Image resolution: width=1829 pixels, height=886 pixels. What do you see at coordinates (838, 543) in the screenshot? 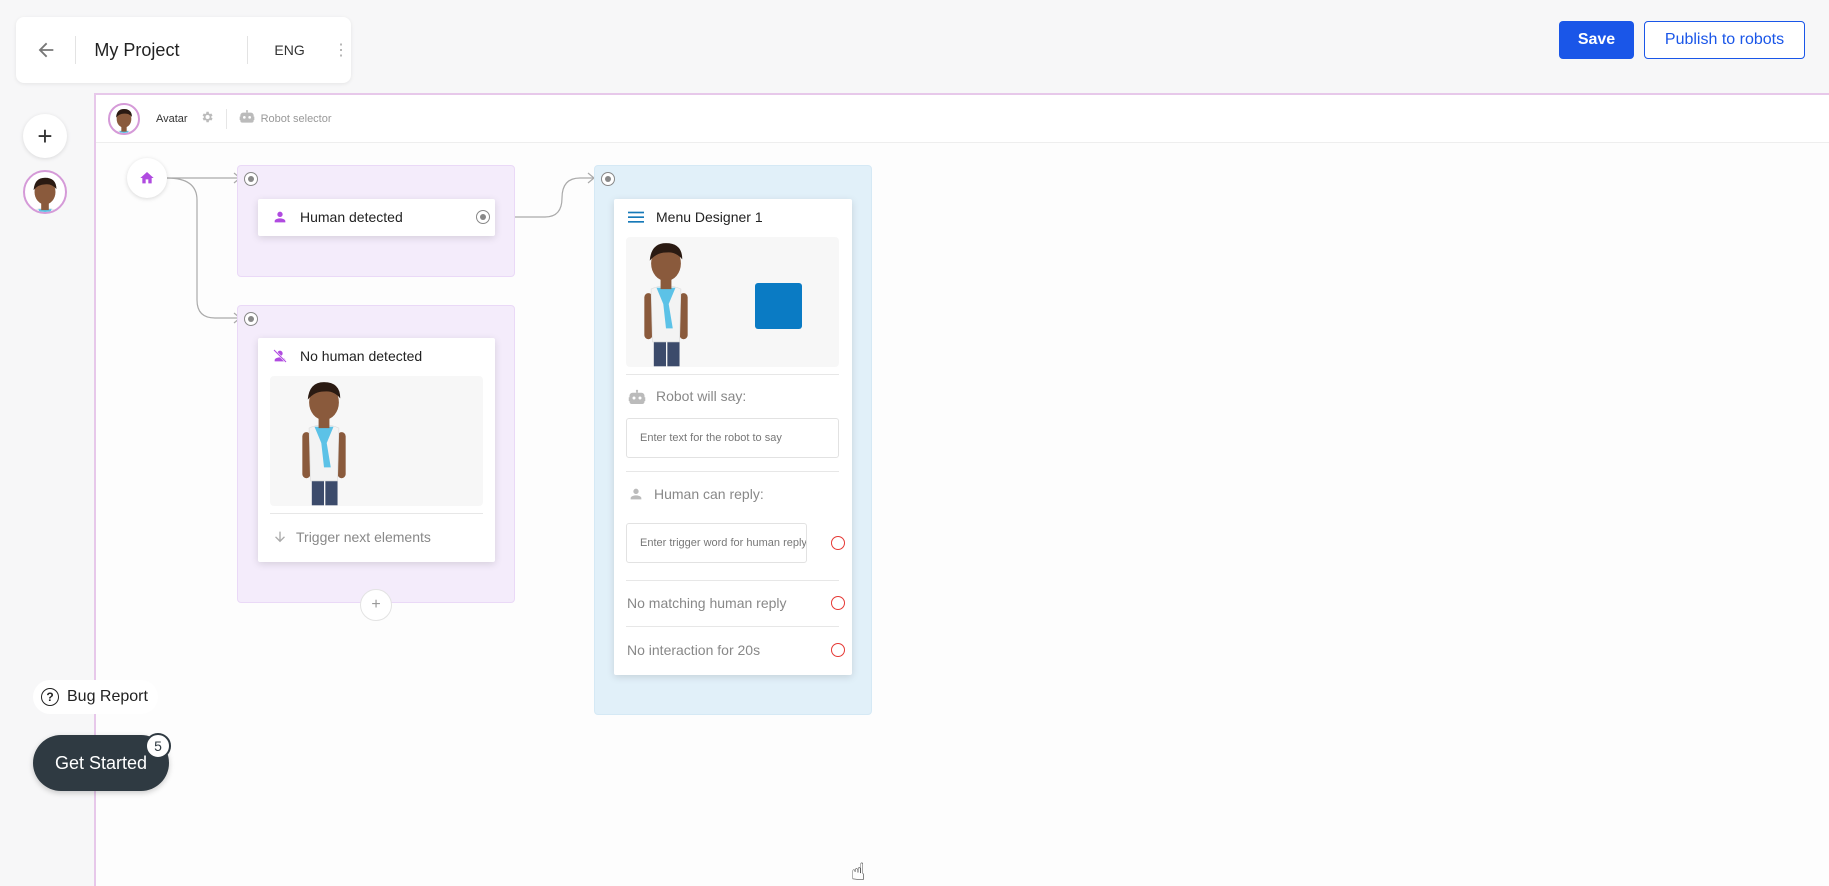
I see `reply-output-port` at bounding box center [838, 543].